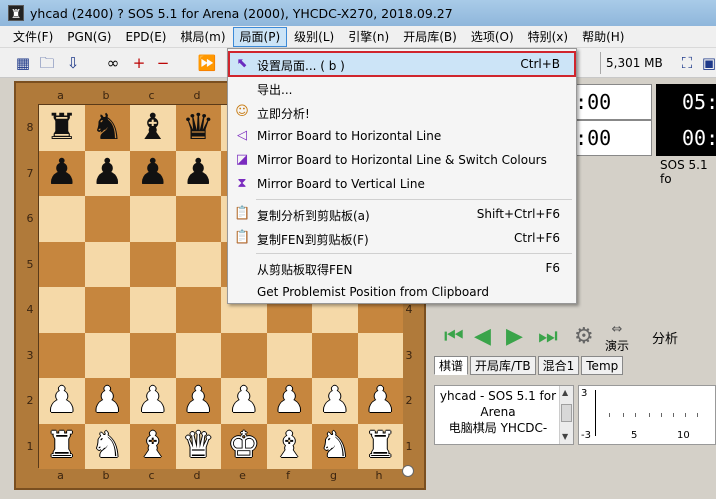 Image resolution: width=716 pixels, height=499 pixels. I want to click on first-move-icon: ⏮, so click(454, 336).